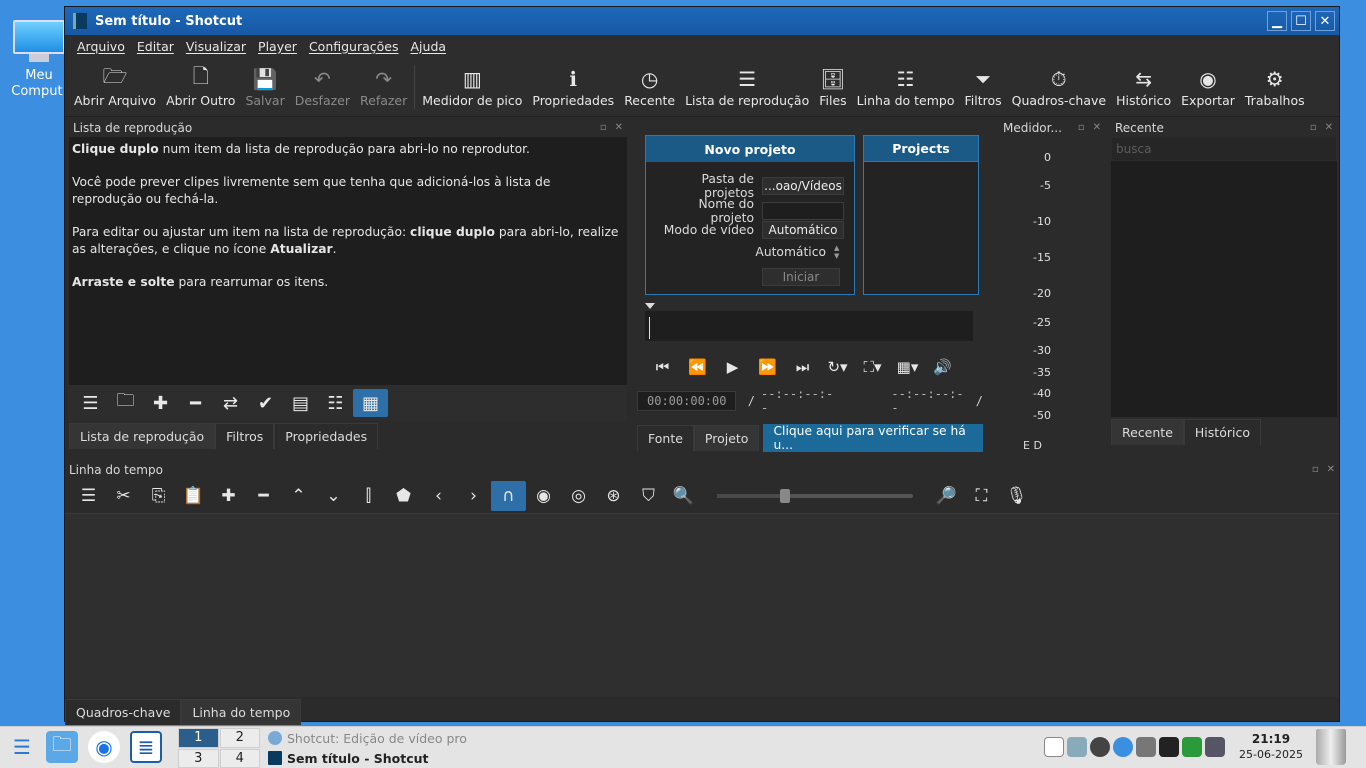  Describe the element at coordinates (239, 738) in the screenshot. I see `workspace-2: 2` at that location.